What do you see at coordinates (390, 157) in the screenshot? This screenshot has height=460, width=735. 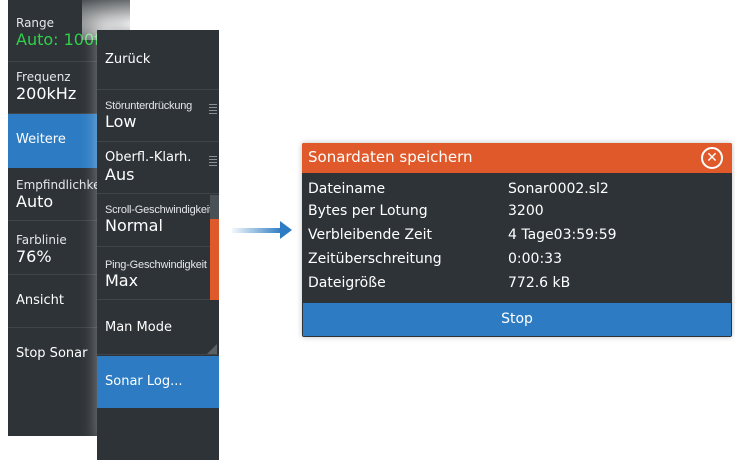 I see `dialog-title: Sonardaten speichern` at bounding box center [390, 157].